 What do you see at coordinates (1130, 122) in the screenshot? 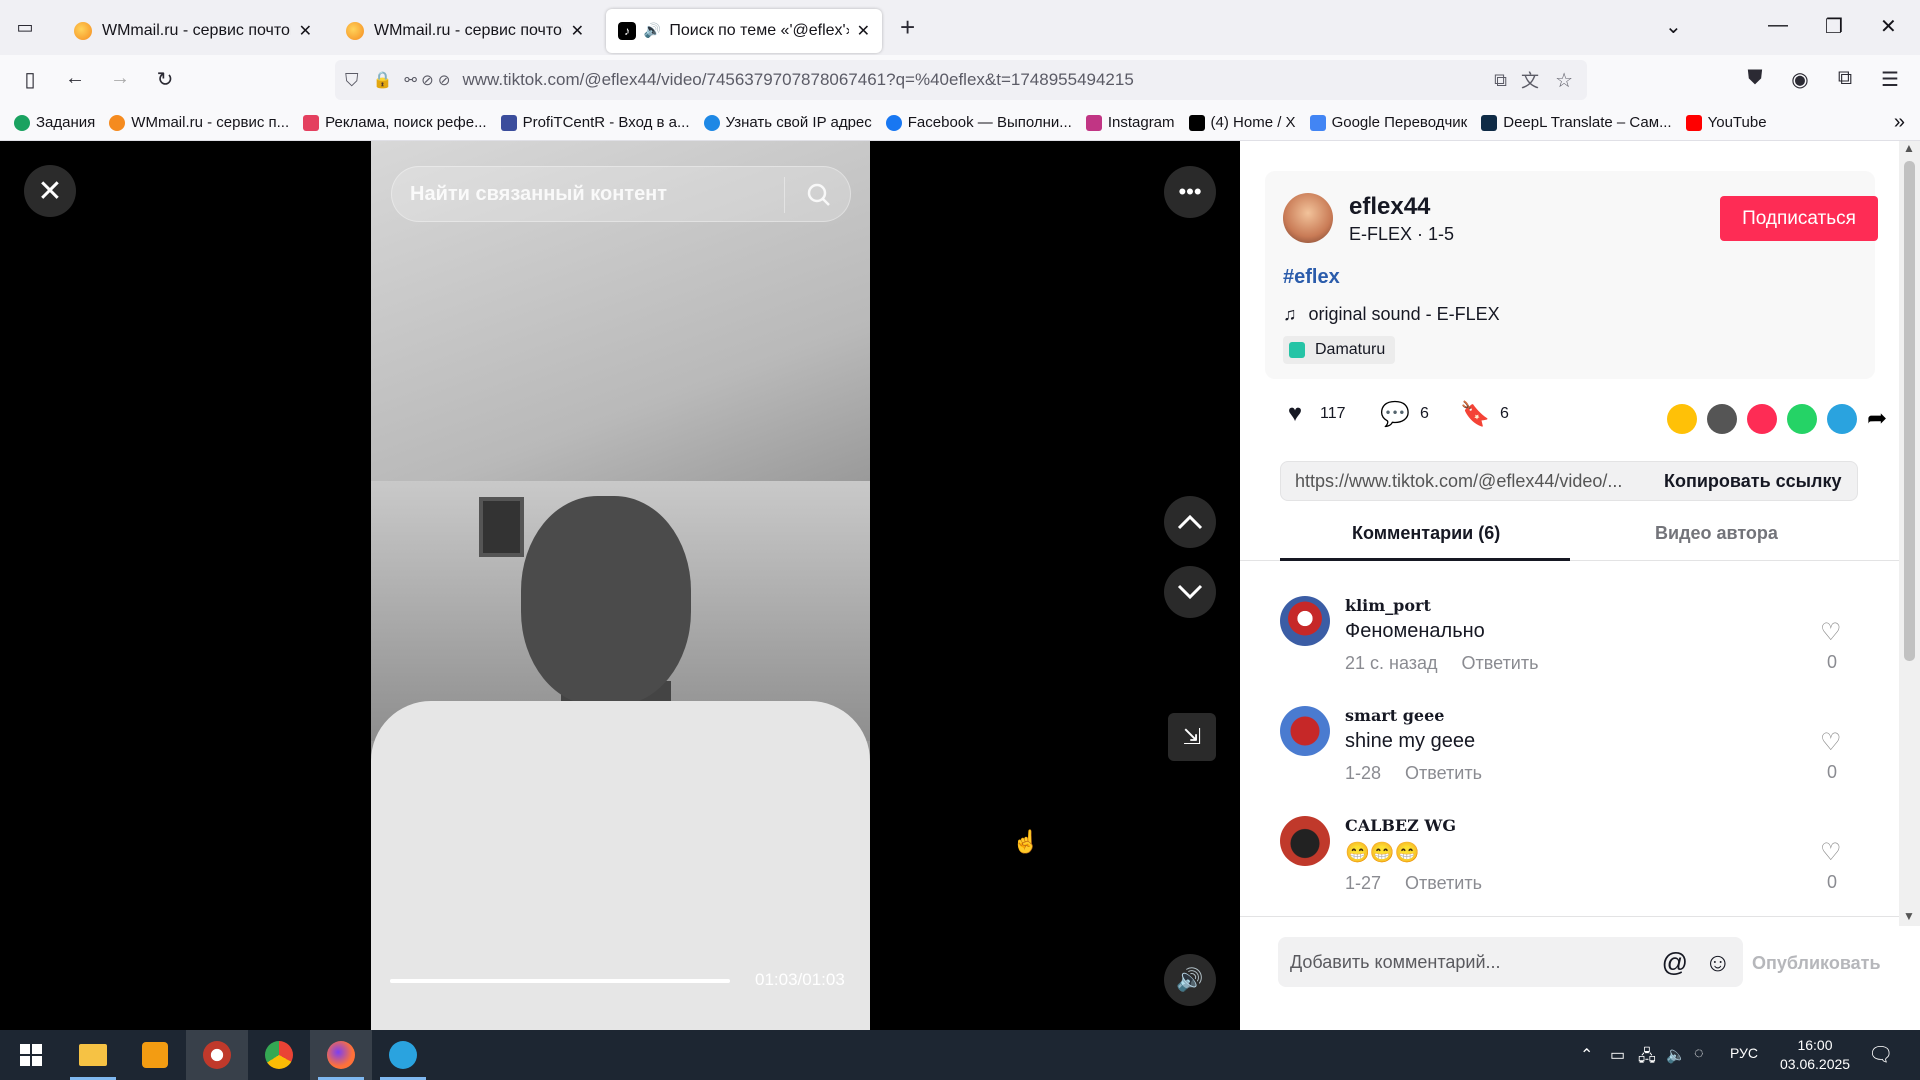
I see `bookmark-item: Instagram` at bounding box center [1130, 122].